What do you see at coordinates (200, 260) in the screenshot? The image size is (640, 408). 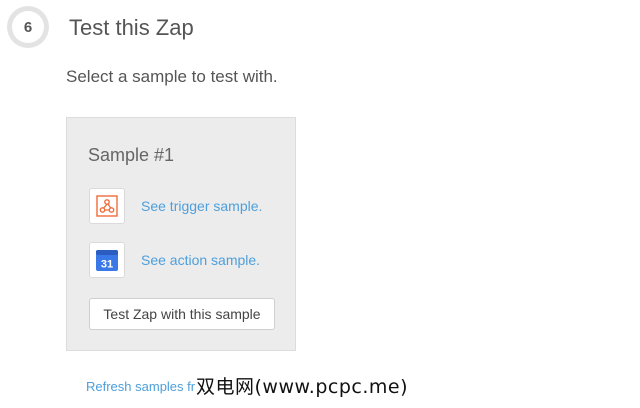 I see `see-action-sample-link: See action sample.` at bounding box center [200, 260].